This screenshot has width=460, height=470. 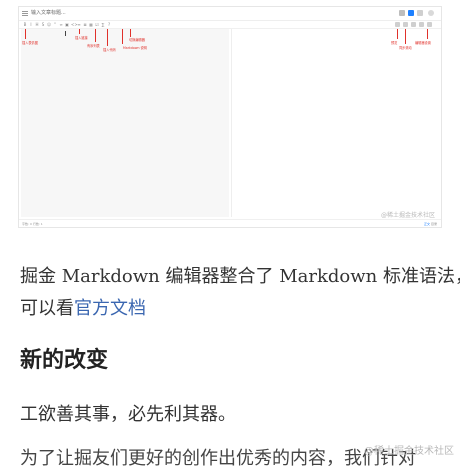 I want to click on fullscreen-icon, so click(x=413, y=24).